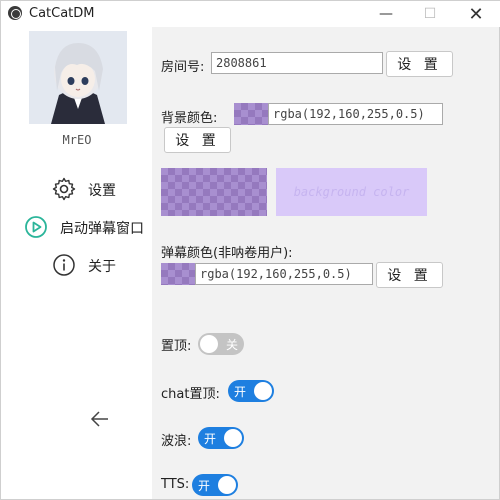 This screenshot has height=500, width=500. I want to click on bg-color-label: 背景颜色:, so click(189, 118).